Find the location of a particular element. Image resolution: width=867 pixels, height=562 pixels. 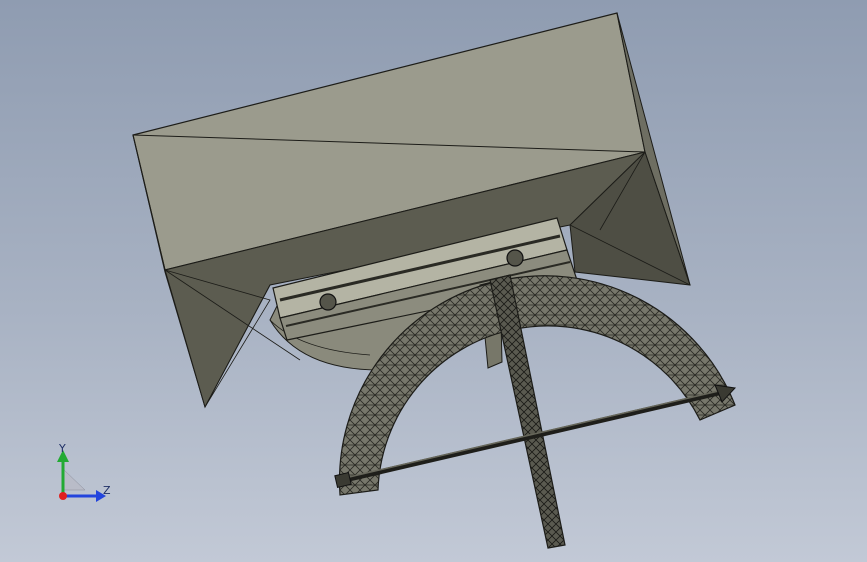

x-axis-dot is located at coordinates (63, 496).